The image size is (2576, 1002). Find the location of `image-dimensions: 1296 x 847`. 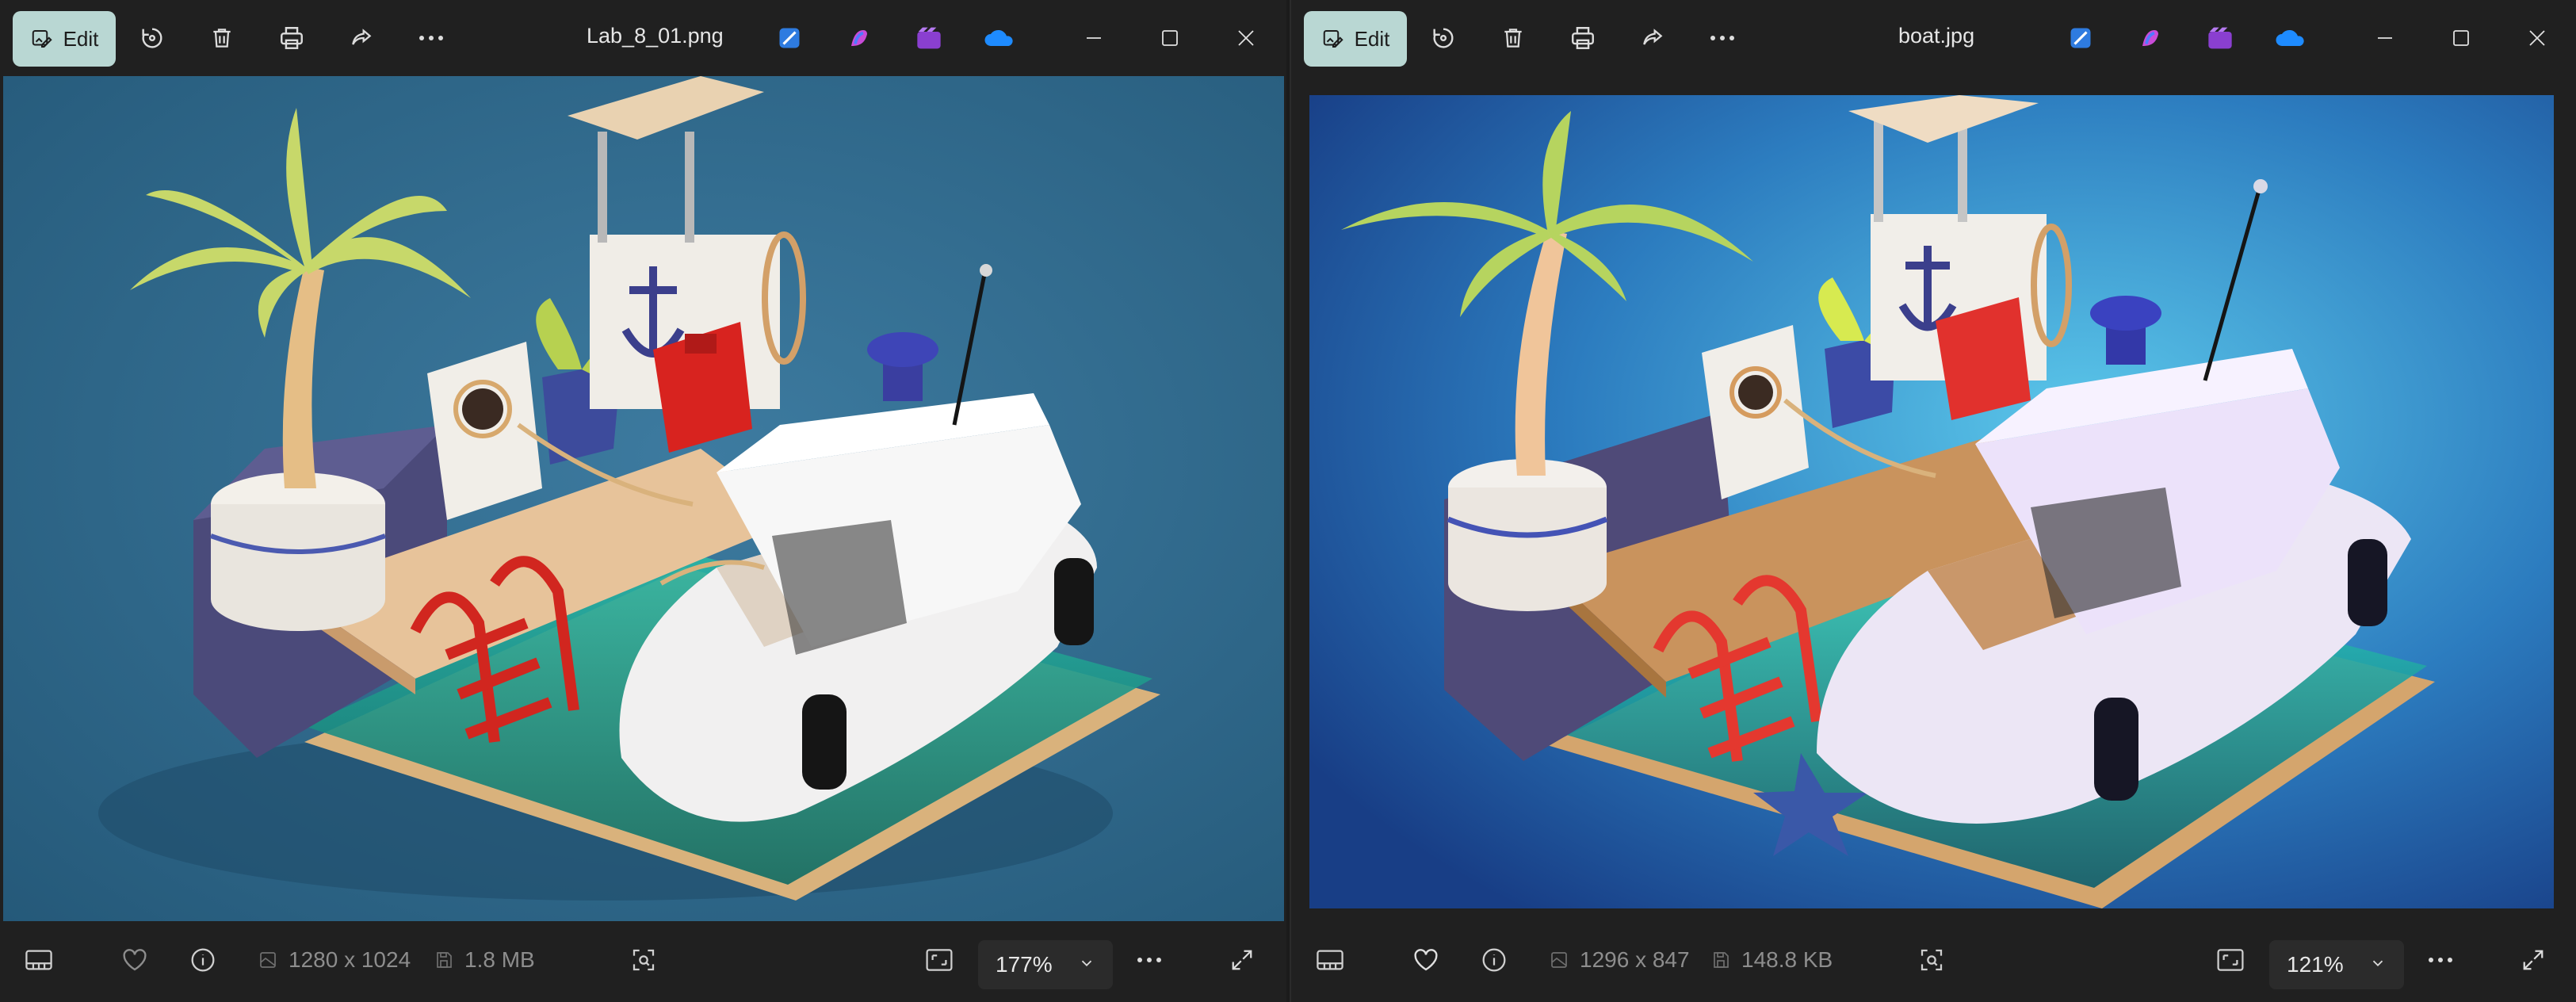

image-dimensions: 1296 x 847 is located at coordinates (1620, 960).